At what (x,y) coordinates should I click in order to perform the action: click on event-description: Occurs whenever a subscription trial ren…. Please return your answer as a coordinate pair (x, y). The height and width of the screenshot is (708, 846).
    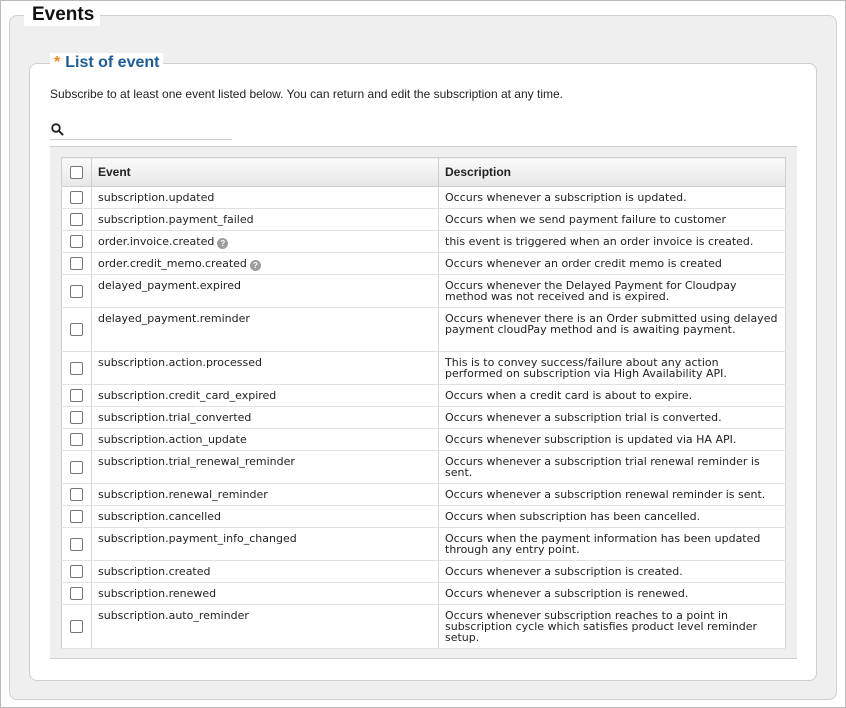
    Looking at the image, I should click on (612, 467).